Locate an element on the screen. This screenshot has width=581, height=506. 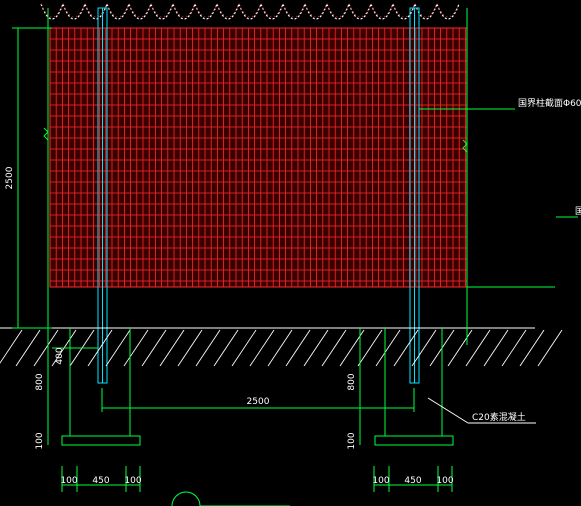
footing-edge-left-b-label: 100 is located at coordinates (132, 481).